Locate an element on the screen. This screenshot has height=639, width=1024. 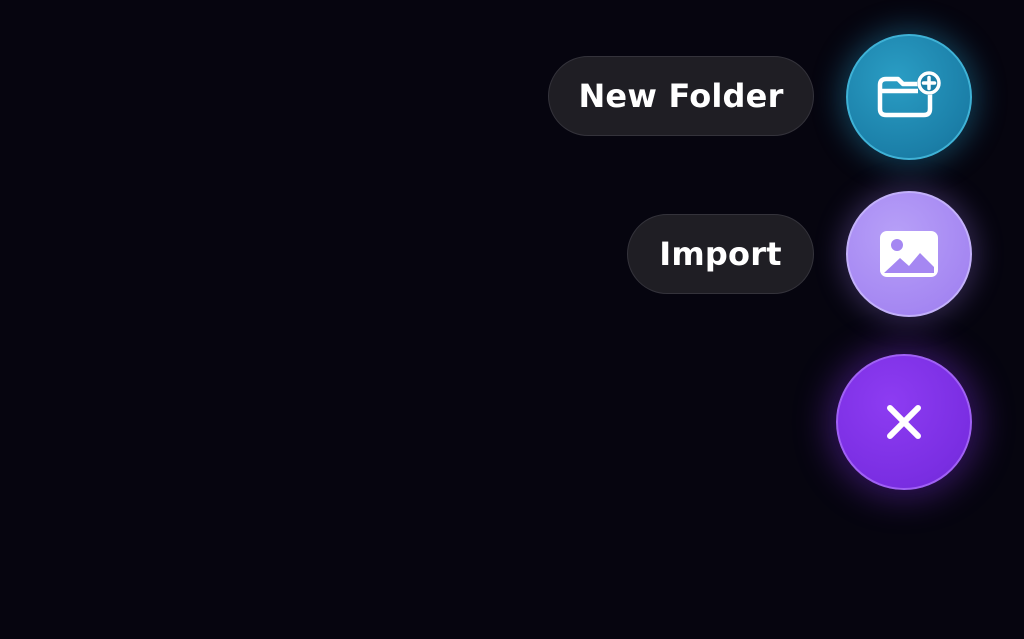
image-icon is located at coordinates (909, 254).